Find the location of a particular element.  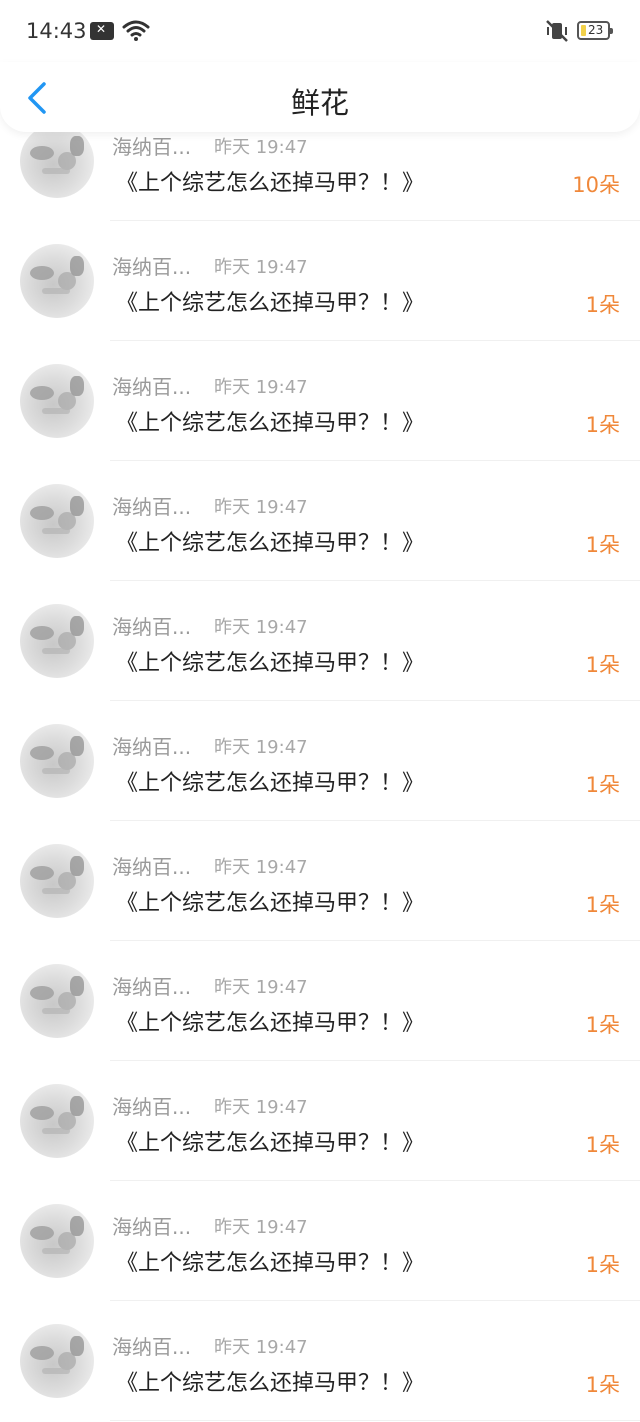

status-time: 14:43 is located at coordinates (56, 31).